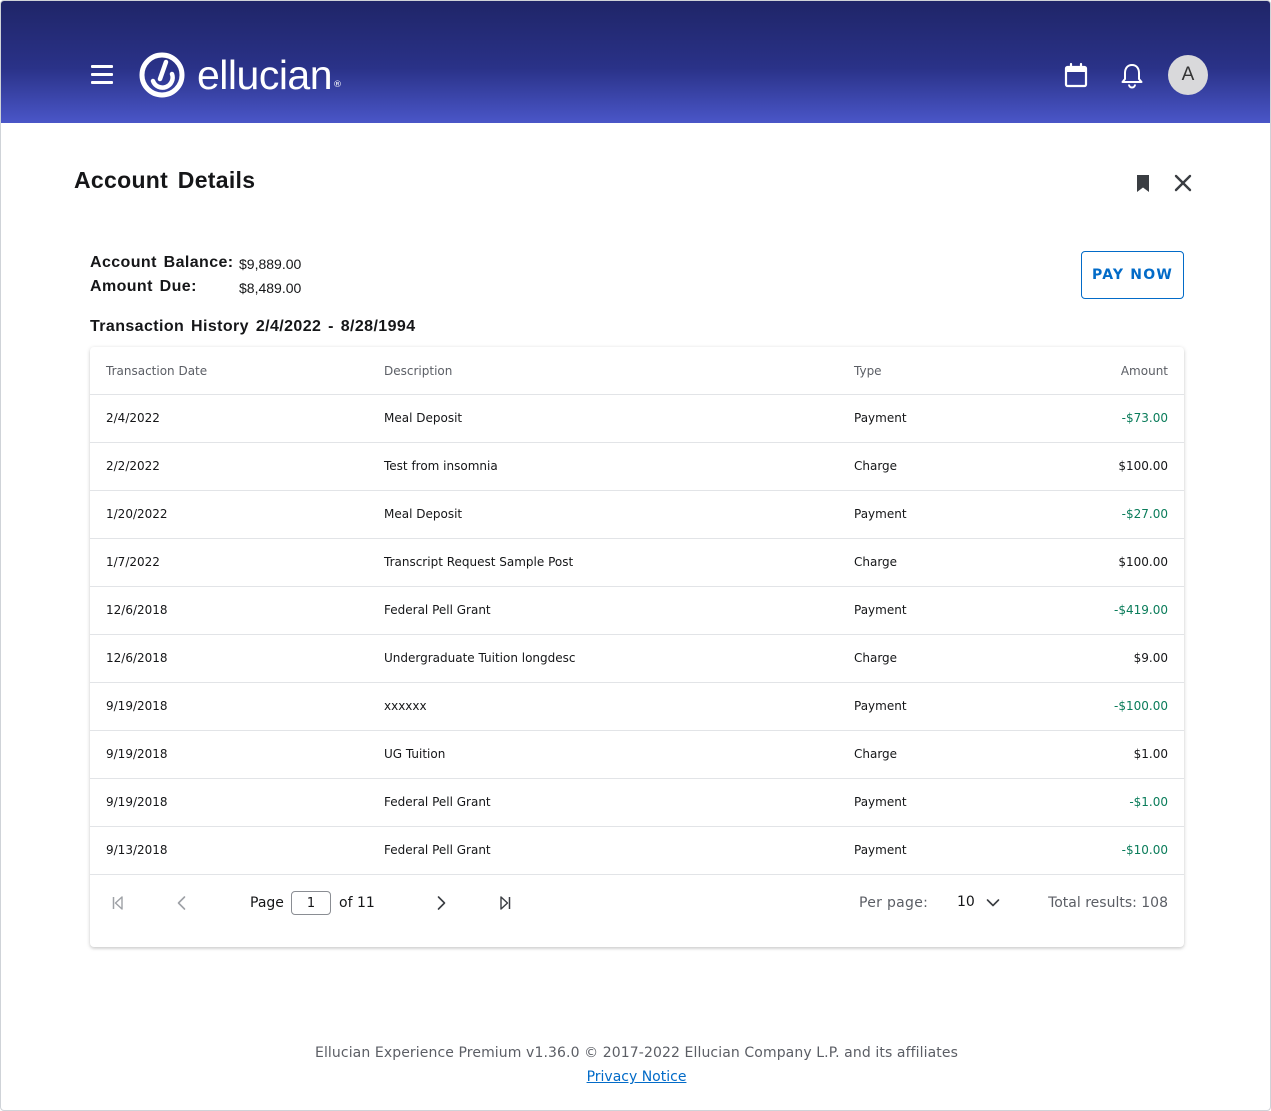 The image size is (1271, 1111). Describe the element at coordinates (637, 755) in the screenshot. I see `table-row: 9/19/2018 UG Tuition Charge $1.00` at that location.